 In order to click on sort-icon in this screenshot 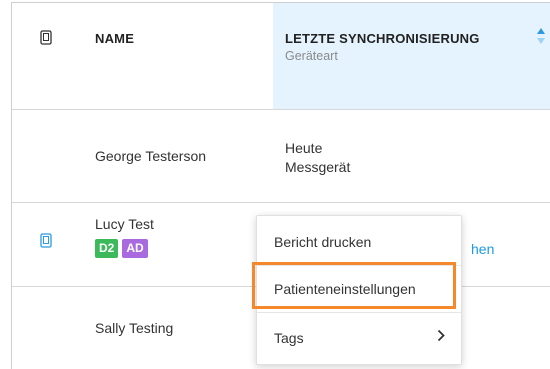, I will do `click(541, 38)`.